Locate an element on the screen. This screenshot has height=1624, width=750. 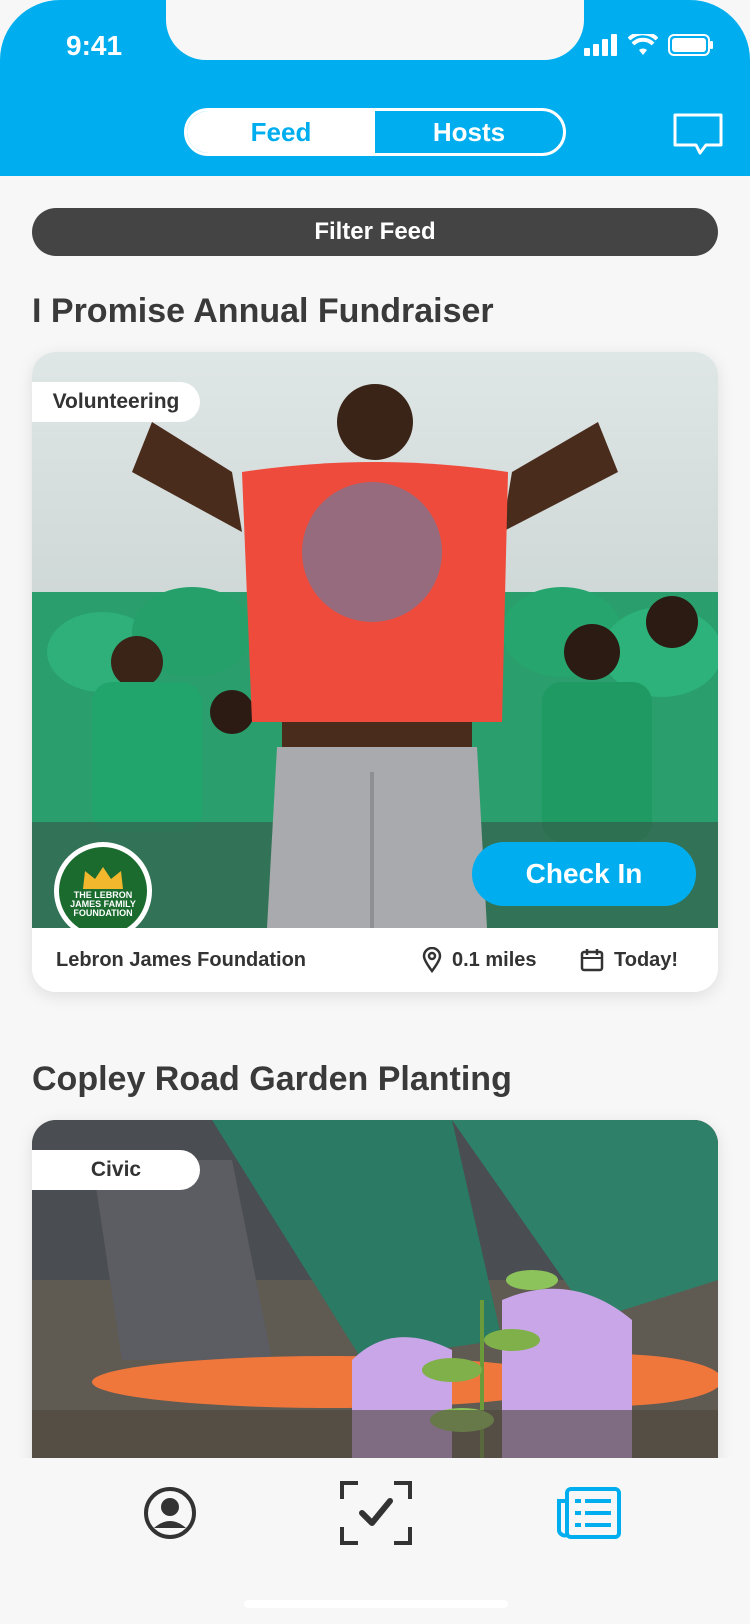
status-icons is located at coordinates (649, 45).